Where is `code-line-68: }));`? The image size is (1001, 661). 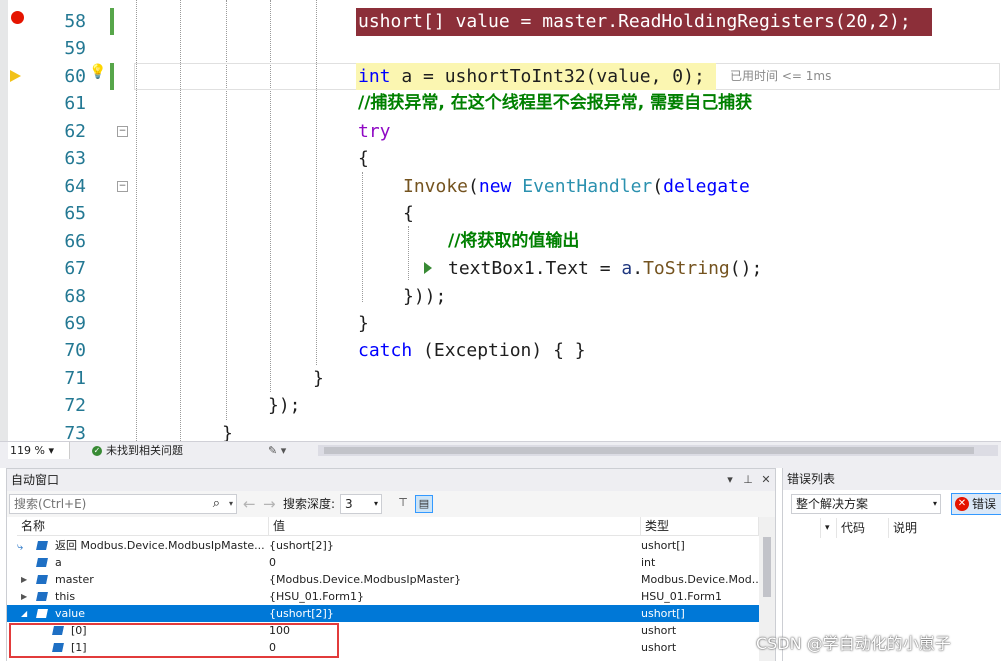
code-line-68: })); is located at coordinates (424, 296).